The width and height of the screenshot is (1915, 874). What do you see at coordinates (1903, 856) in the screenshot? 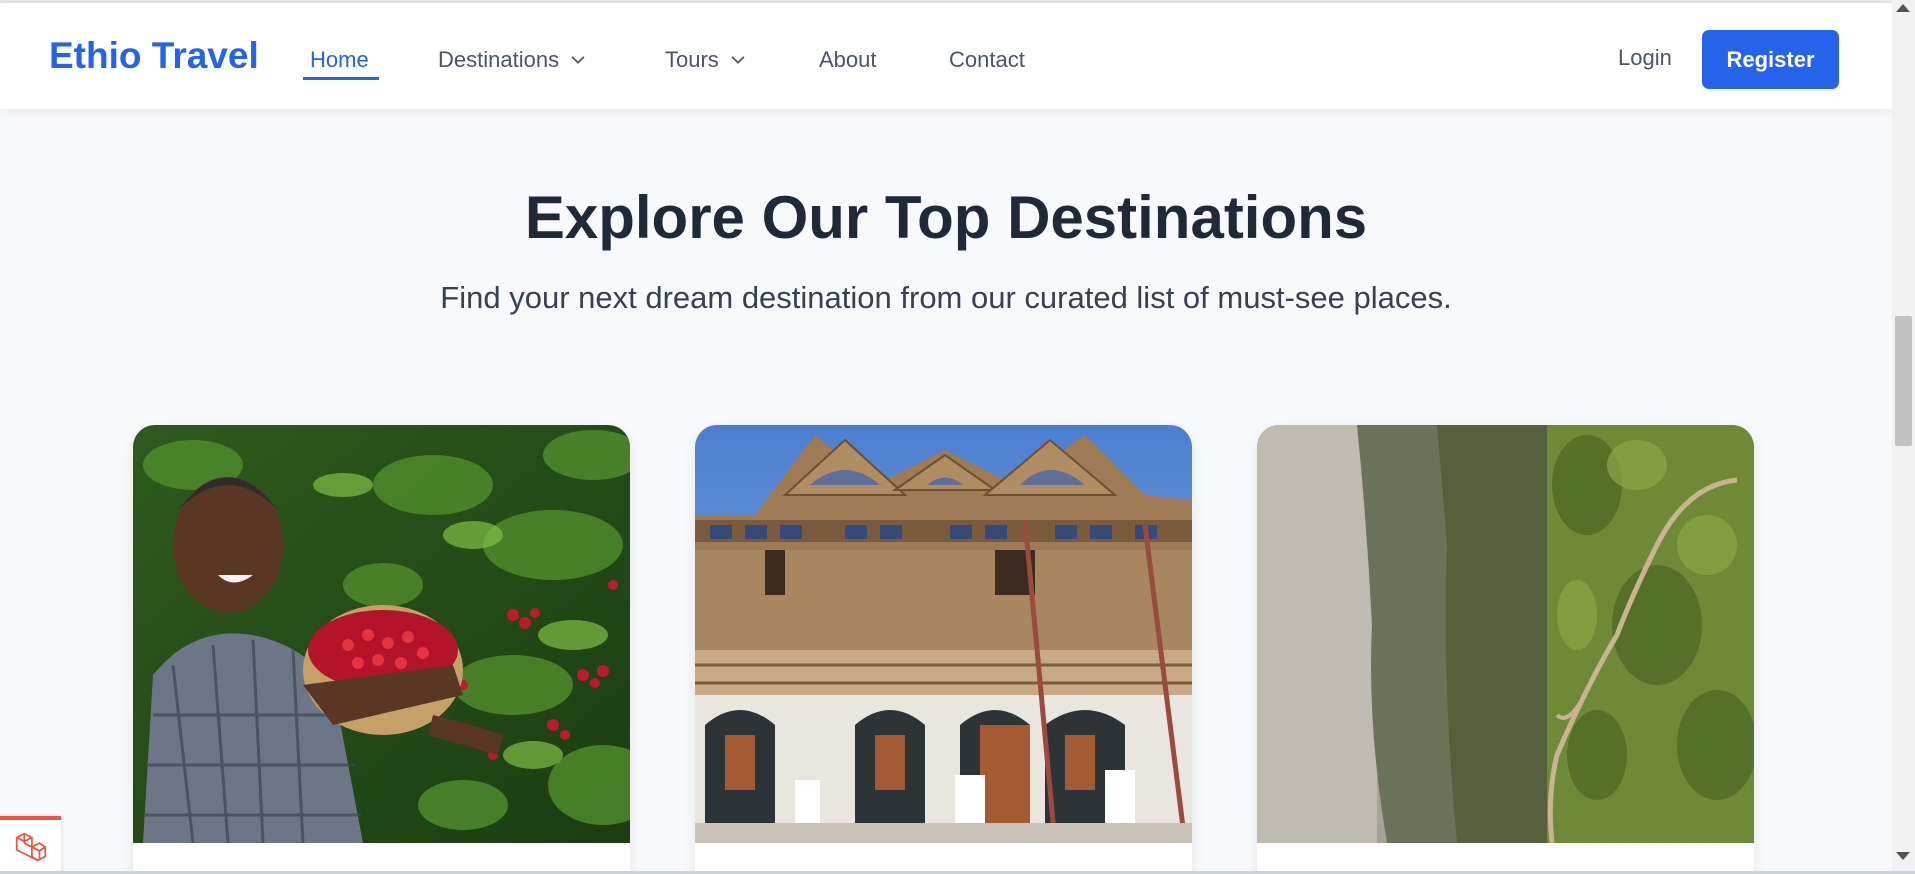
I see `scroll-down-arrow-icon` at bounding box center [1903, 856].